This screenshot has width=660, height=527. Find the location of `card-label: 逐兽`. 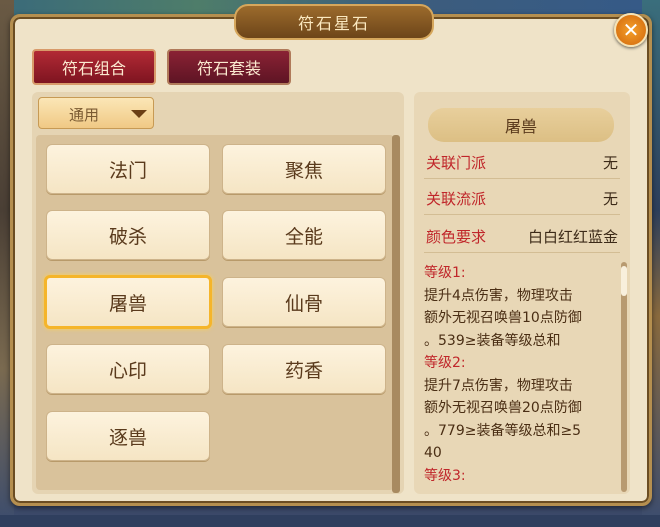

card-label: 逐兽 is located at coordinates (127, 437).